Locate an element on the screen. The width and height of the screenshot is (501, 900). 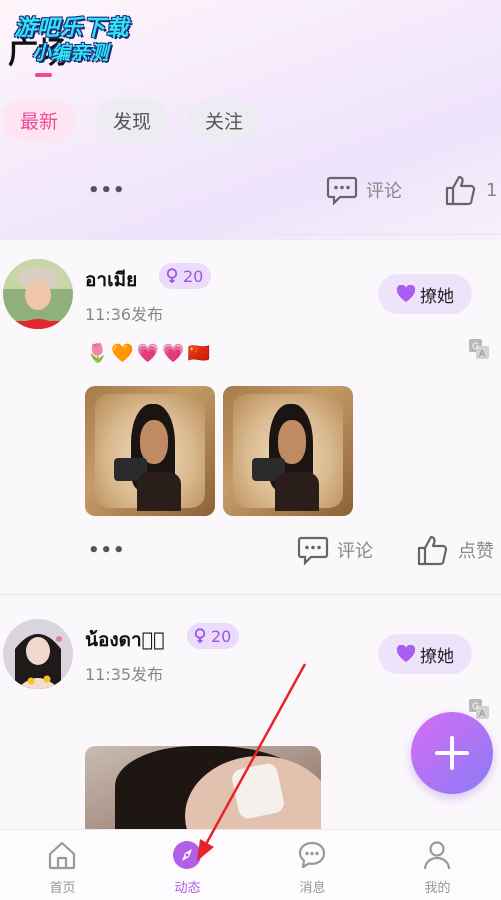
nav-profile: 我的 is located at coordinates (437, 865).